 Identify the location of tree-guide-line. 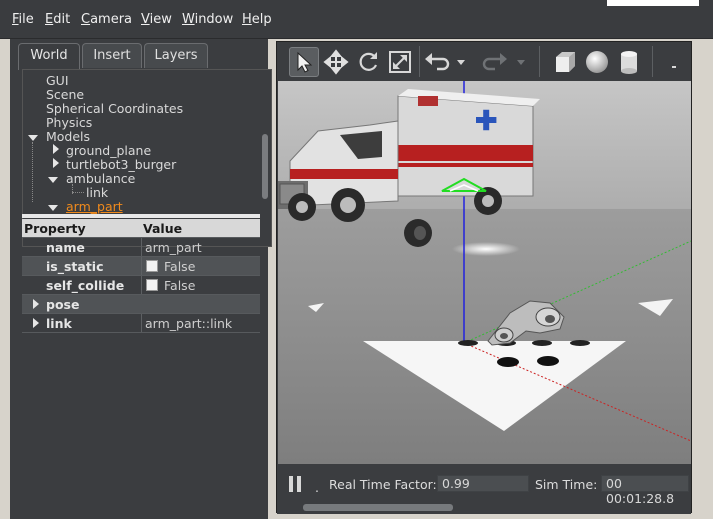
(32, 172).